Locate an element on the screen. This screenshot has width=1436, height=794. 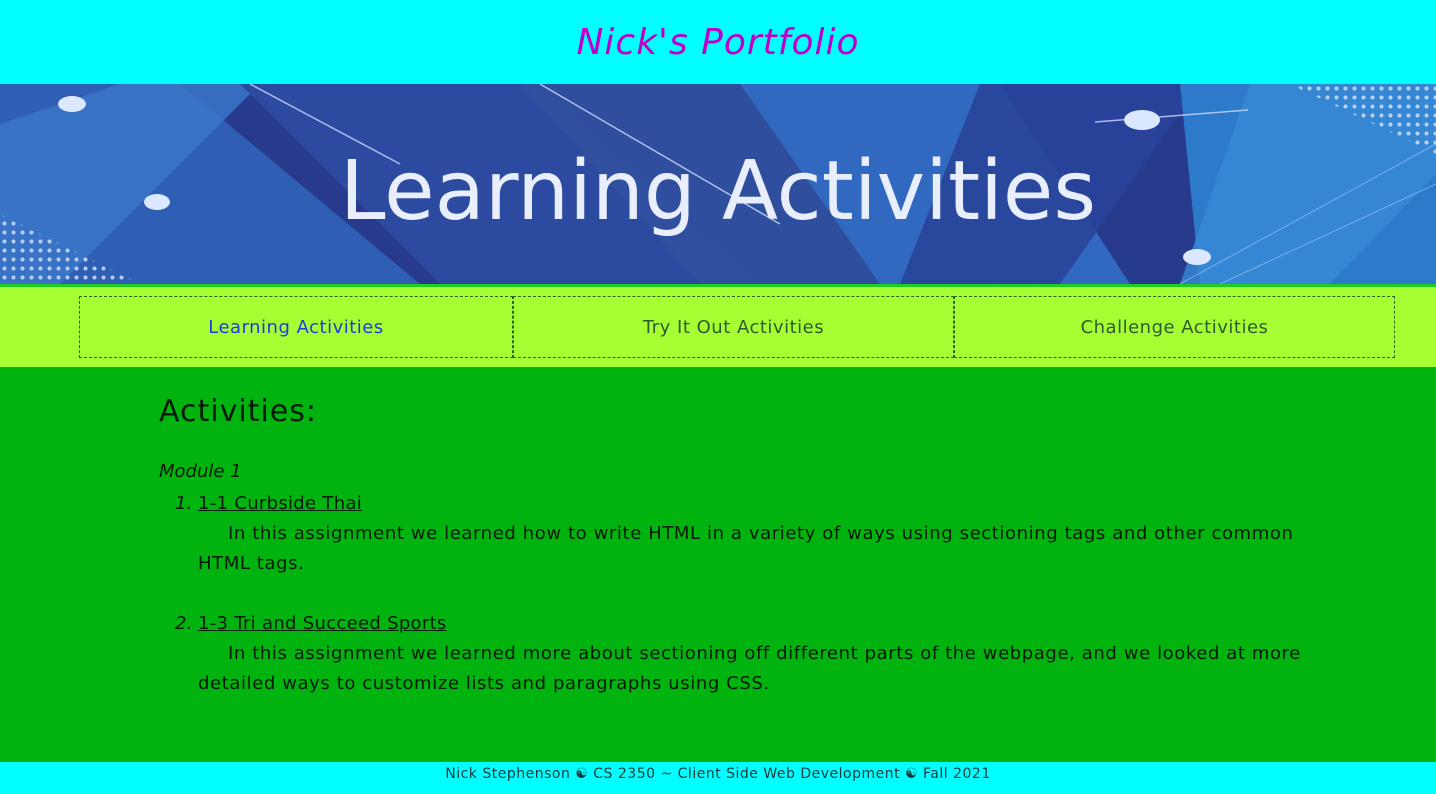
site-title: Nick's Portfolio is located at coordinates (718, 42).